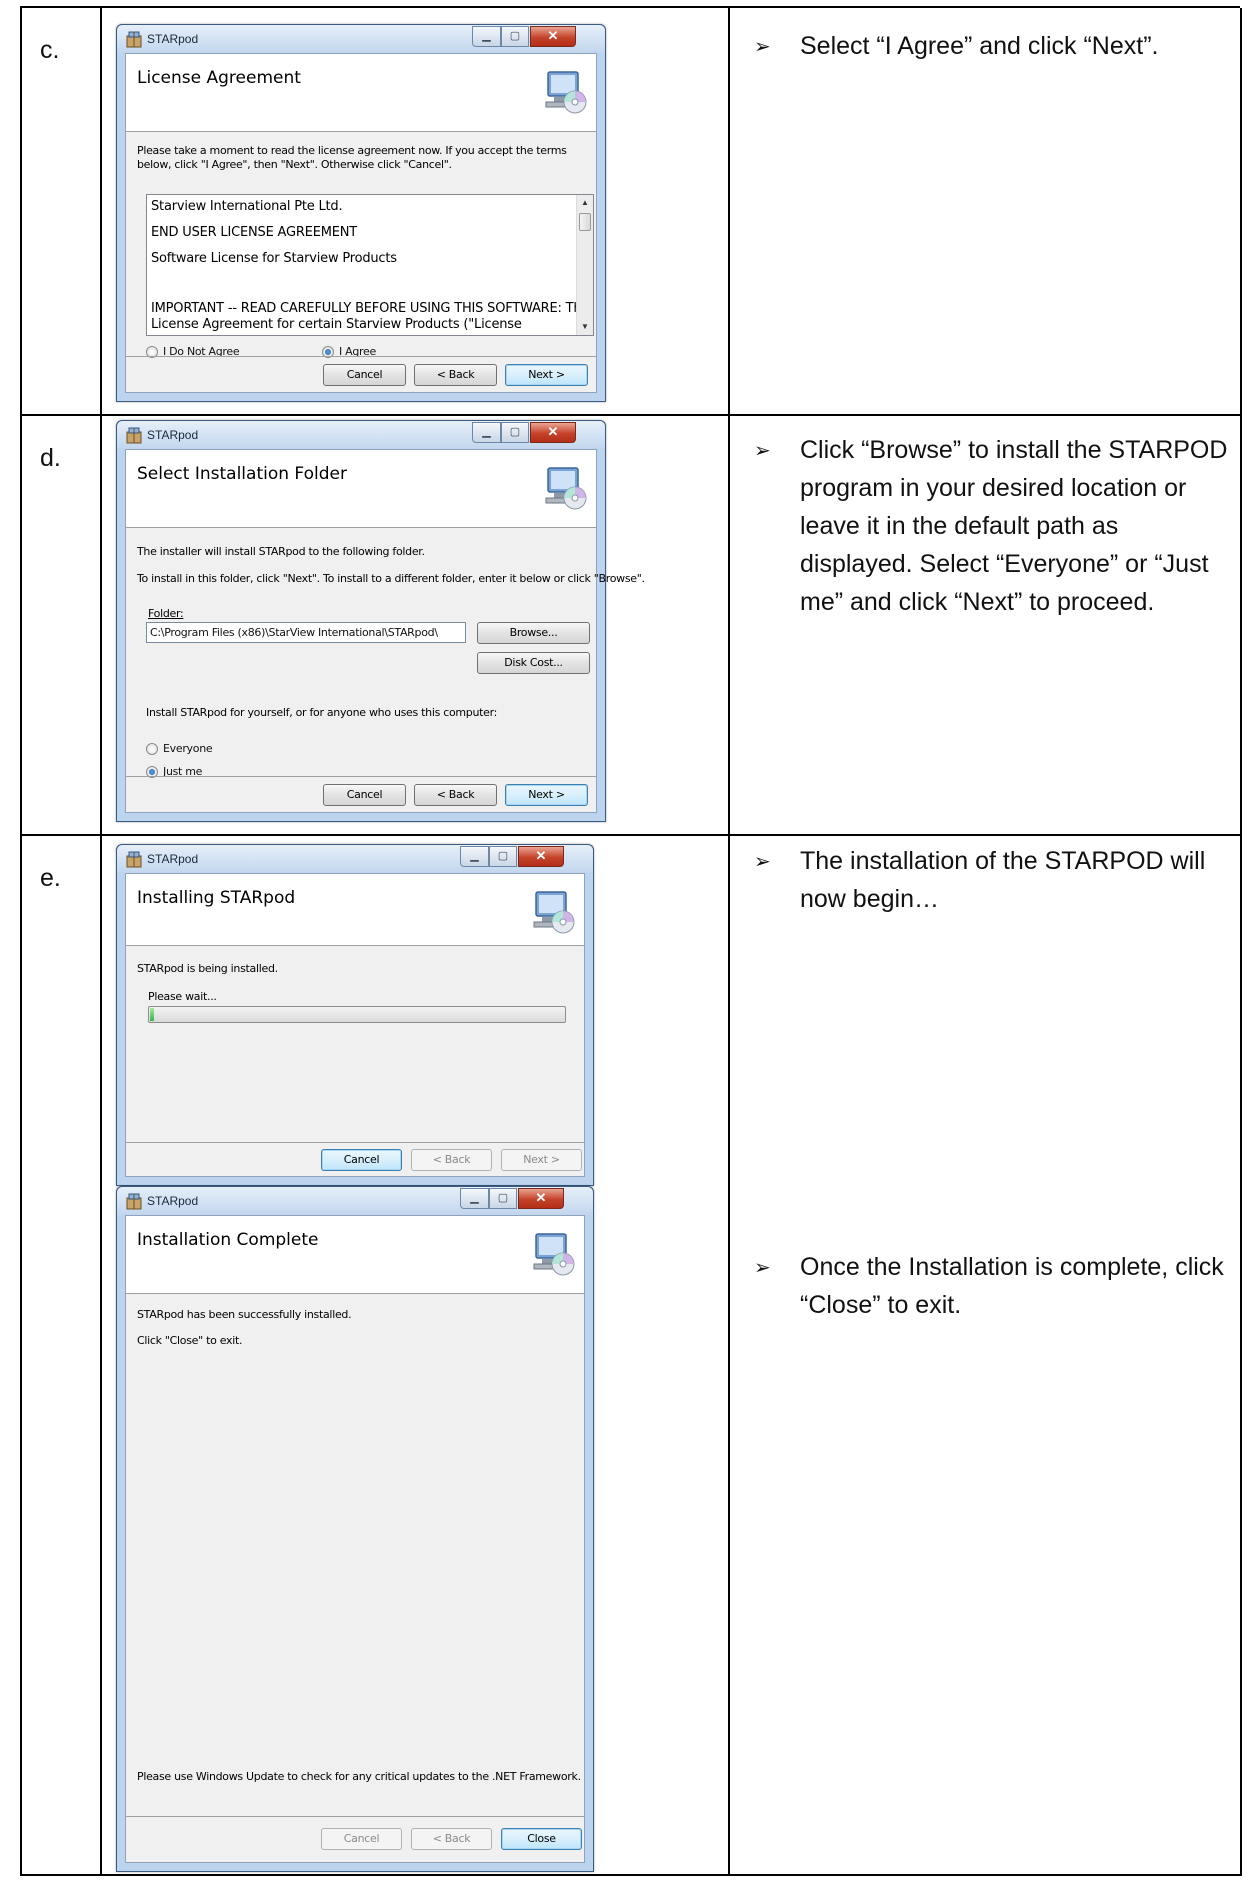 The width and height of the screenshot is (1257, 1881). I want to click on close-button: Close, so click(541, 1839).